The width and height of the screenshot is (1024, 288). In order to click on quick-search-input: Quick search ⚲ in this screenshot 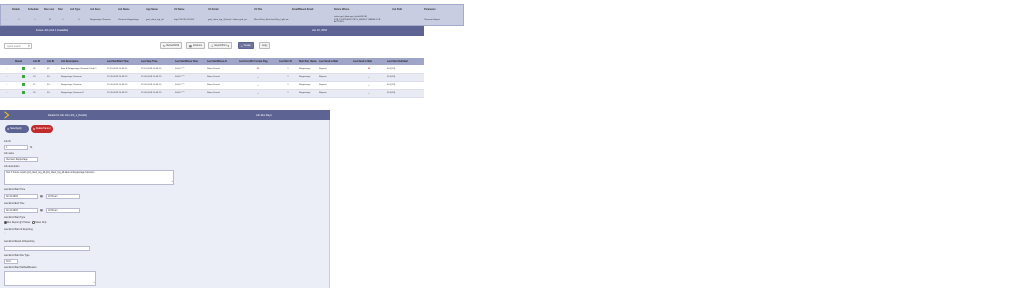, I will do `click(18, 46)`.